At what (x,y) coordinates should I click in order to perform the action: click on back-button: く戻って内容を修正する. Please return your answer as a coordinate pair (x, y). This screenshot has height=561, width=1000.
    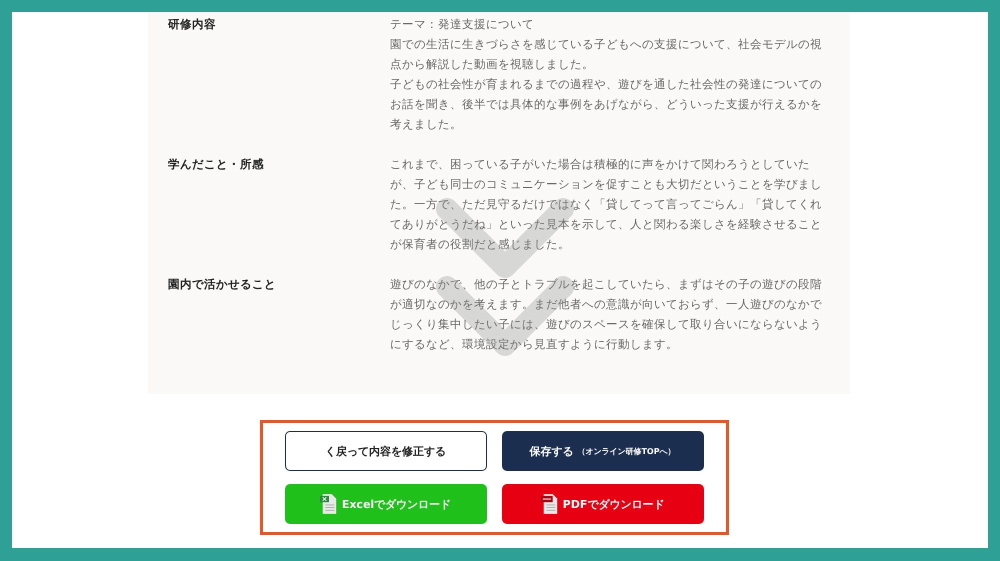
    Looking at the image, I should click on (385, 451).